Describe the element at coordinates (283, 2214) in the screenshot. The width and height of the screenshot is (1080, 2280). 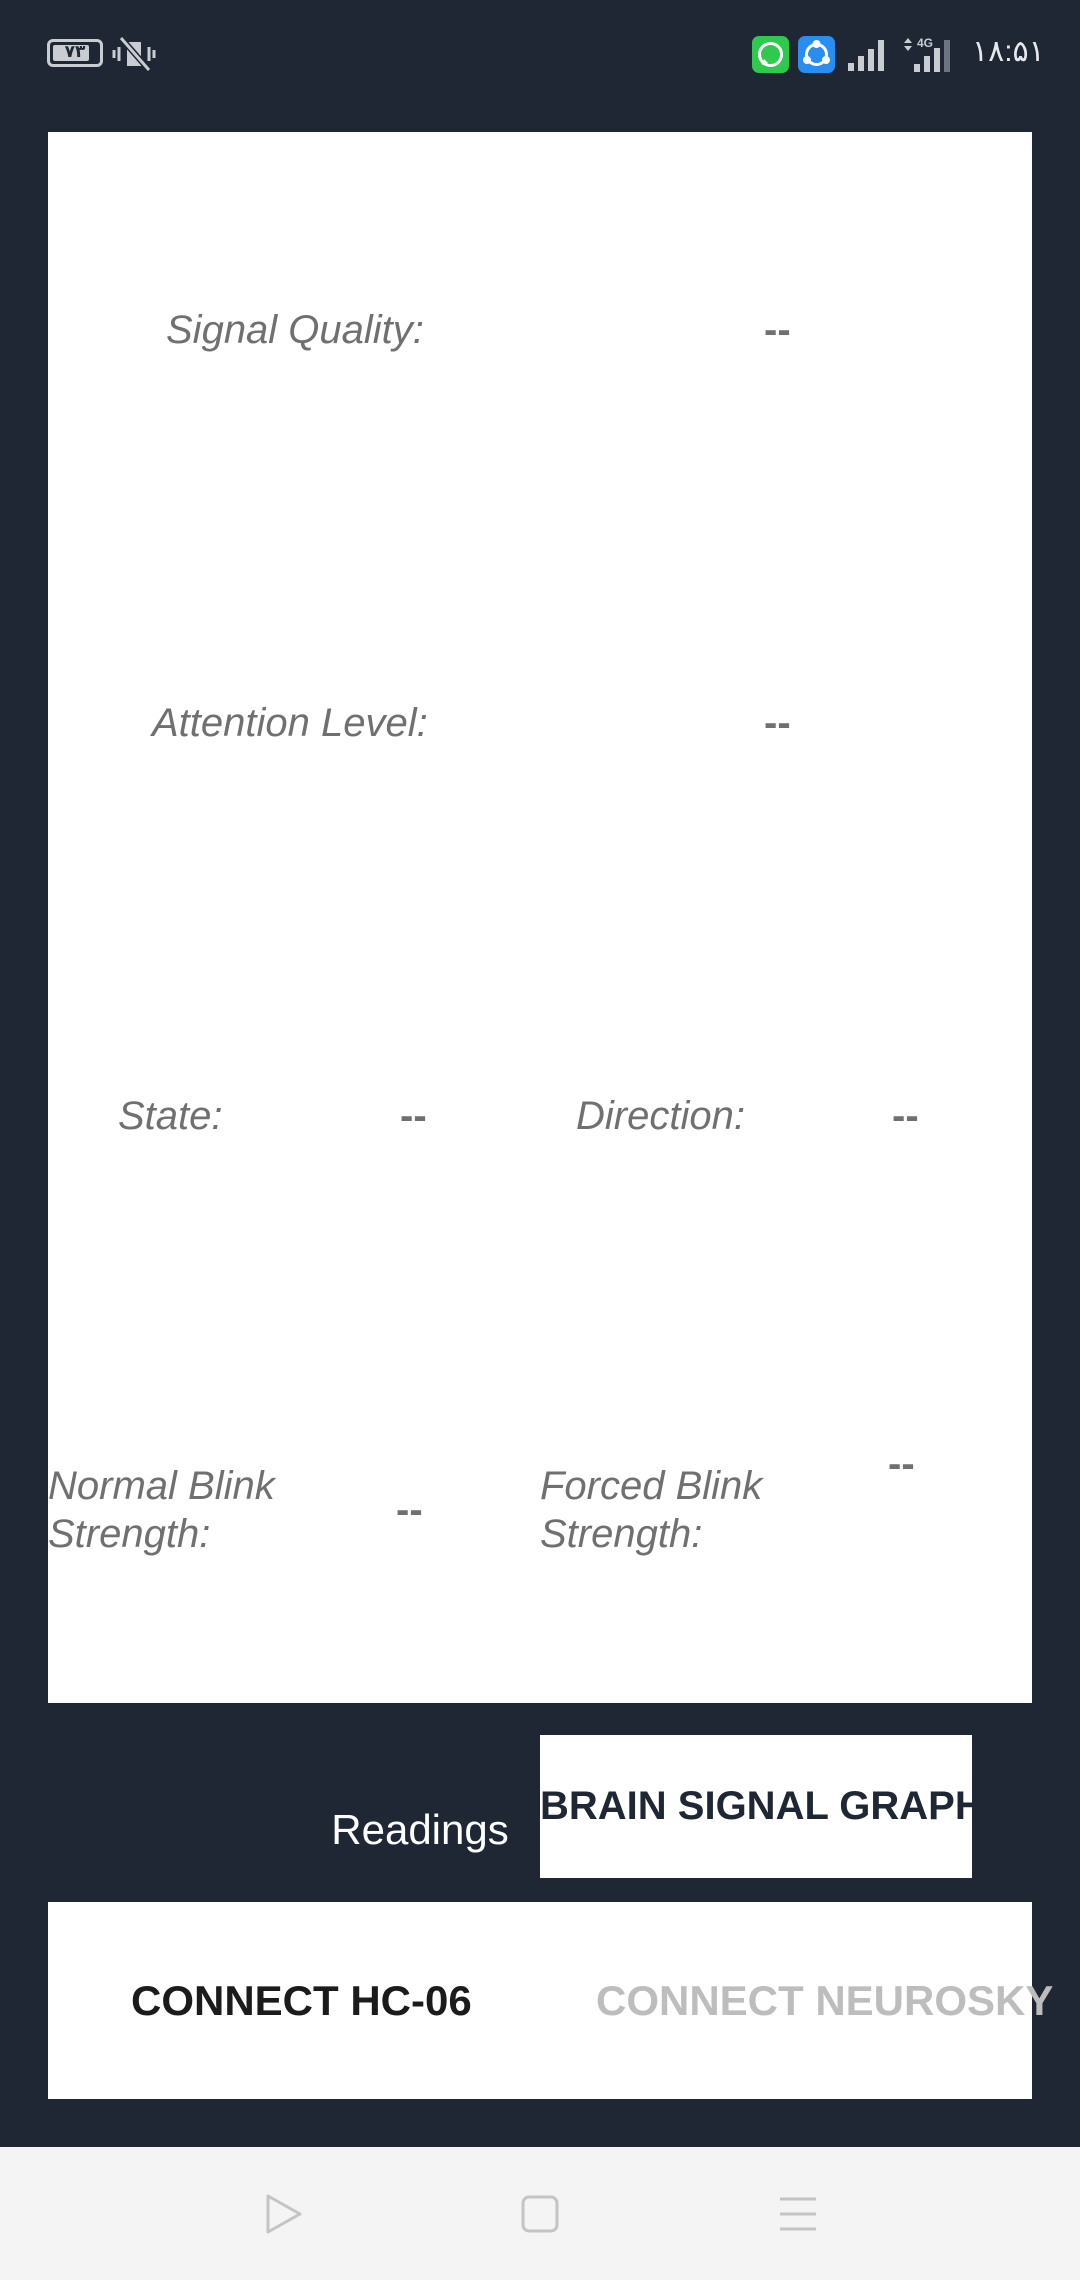
I see `back-triangle-icon` at that location.